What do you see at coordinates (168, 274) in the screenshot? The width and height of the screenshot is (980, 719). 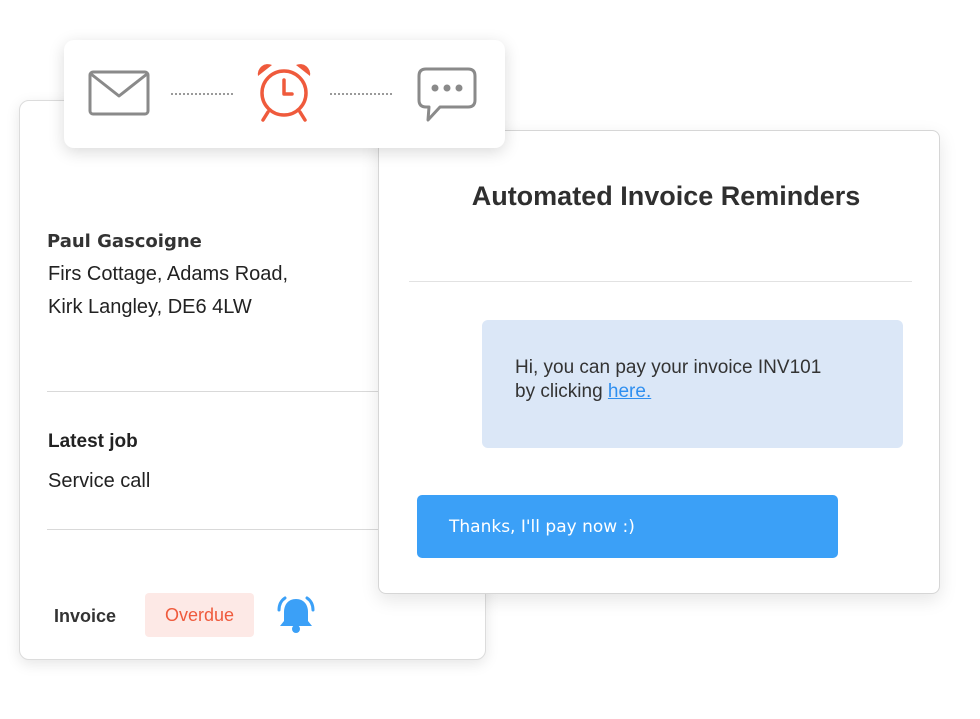 I see `address-line-1: Firs Cottage, Adams Road,` at bounding box center [168, 274].